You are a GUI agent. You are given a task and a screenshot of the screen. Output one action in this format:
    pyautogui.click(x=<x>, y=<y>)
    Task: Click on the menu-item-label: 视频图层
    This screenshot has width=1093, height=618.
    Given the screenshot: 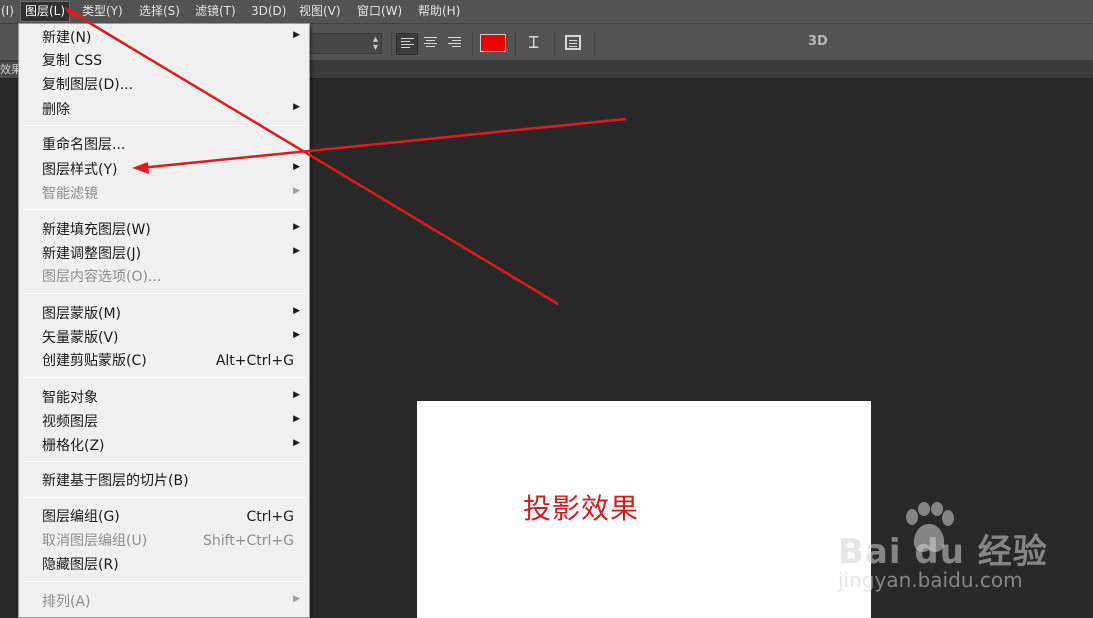 What is the action you would take?
    pyautogui.click(x=70, y=422)
    